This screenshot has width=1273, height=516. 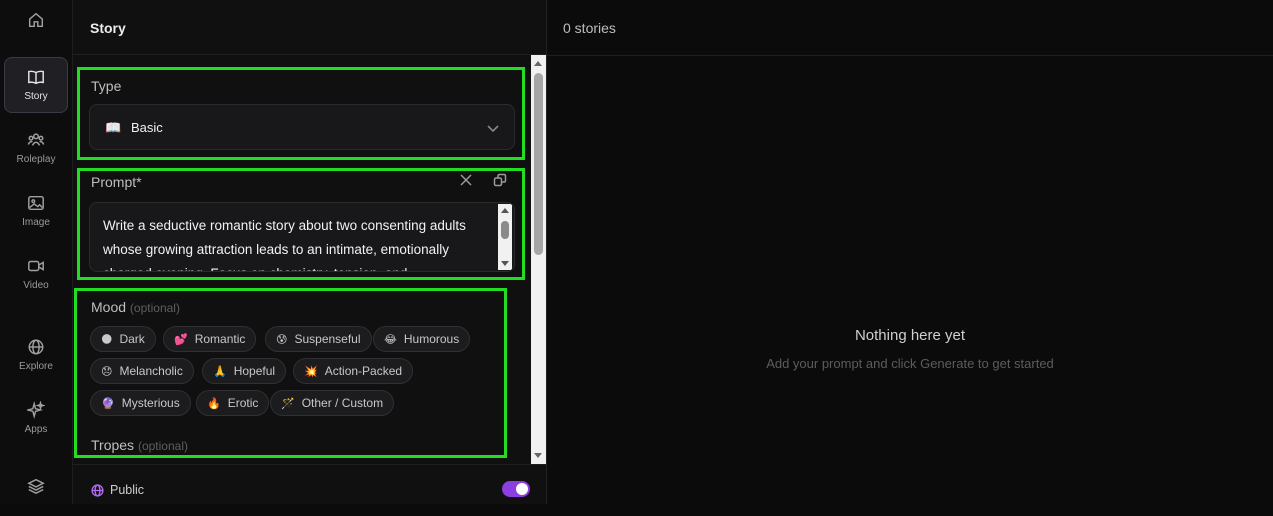 I want to click on nav-story: Story, so click(x=36, y=85).